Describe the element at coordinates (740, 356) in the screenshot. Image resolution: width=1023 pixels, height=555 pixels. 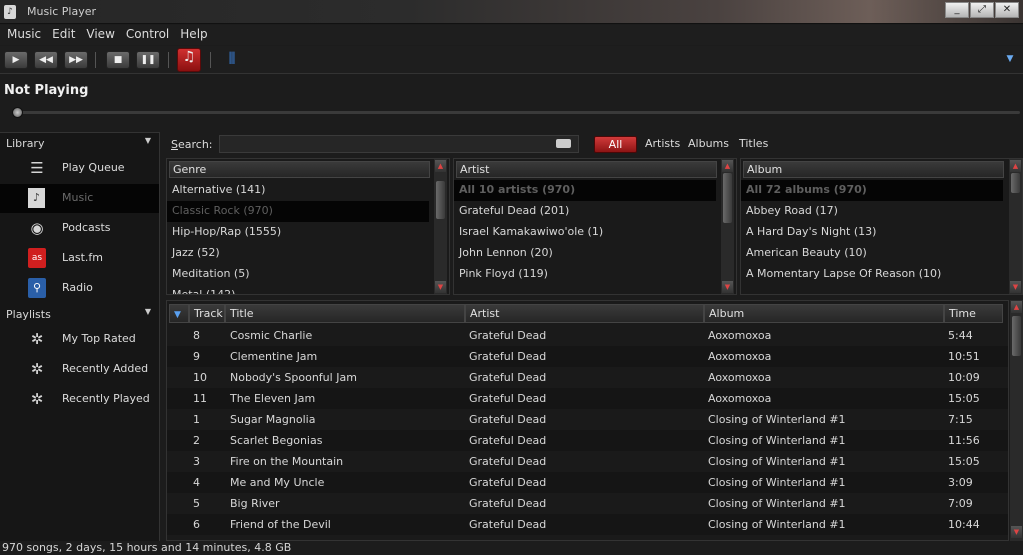
I see `track-album: Aoxomoxoa` at that location.